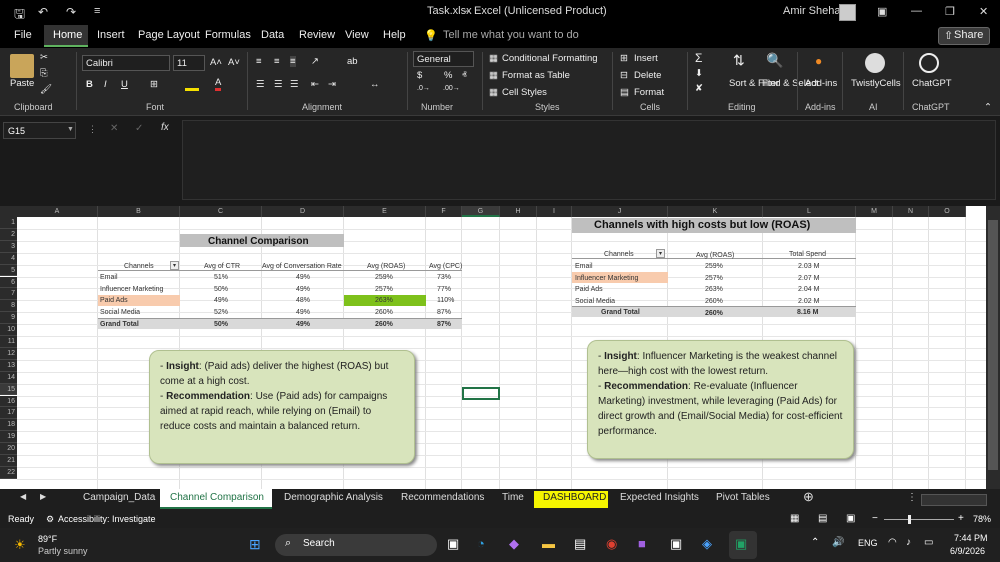  What do you see at coordinates (8, 461) in the screenshot?
I see `row-header: 21` at bounding box center [8, 461].